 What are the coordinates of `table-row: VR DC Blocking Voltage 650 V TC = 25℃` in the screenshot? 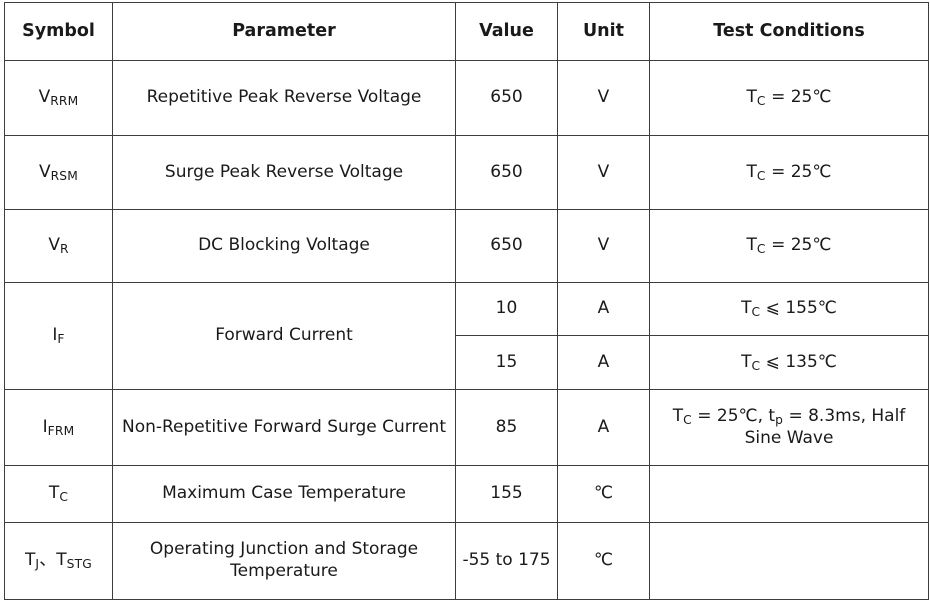 It's located at (466, 246).